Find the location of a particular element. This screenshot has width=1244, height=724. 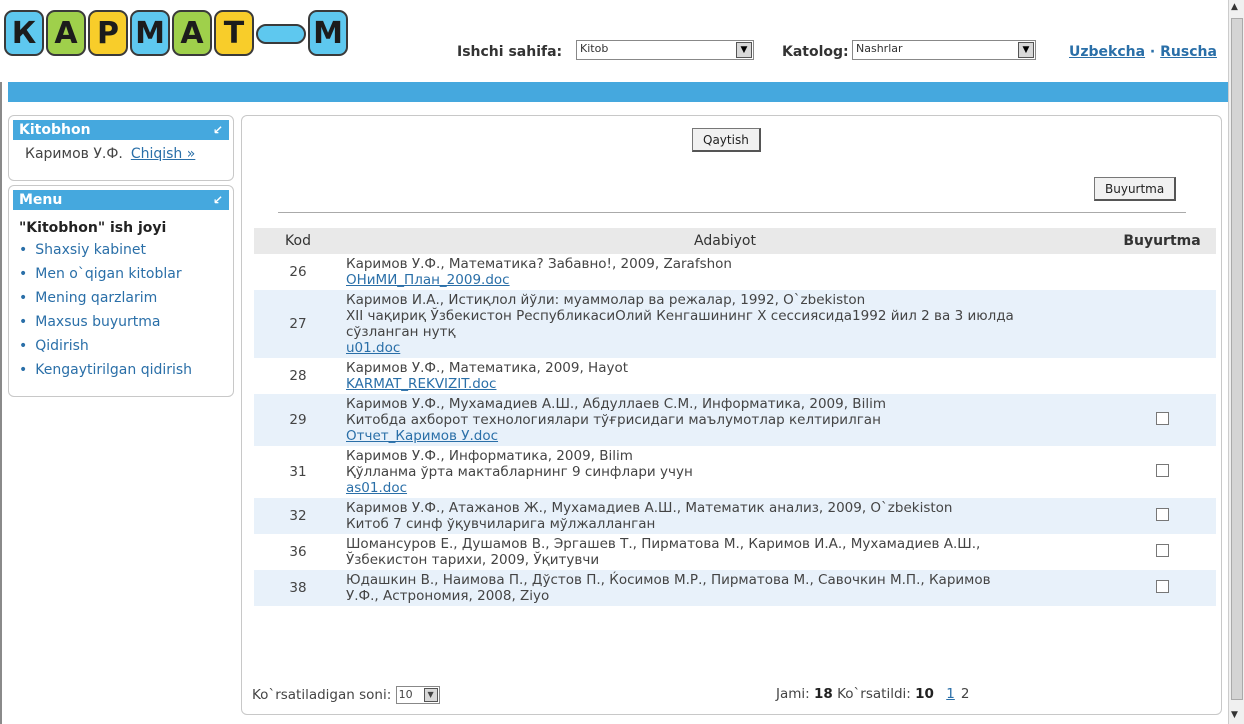

literature-line: Каримов У.Ф., Математика, 2009, Hayot is located at coordinates (487, 368).